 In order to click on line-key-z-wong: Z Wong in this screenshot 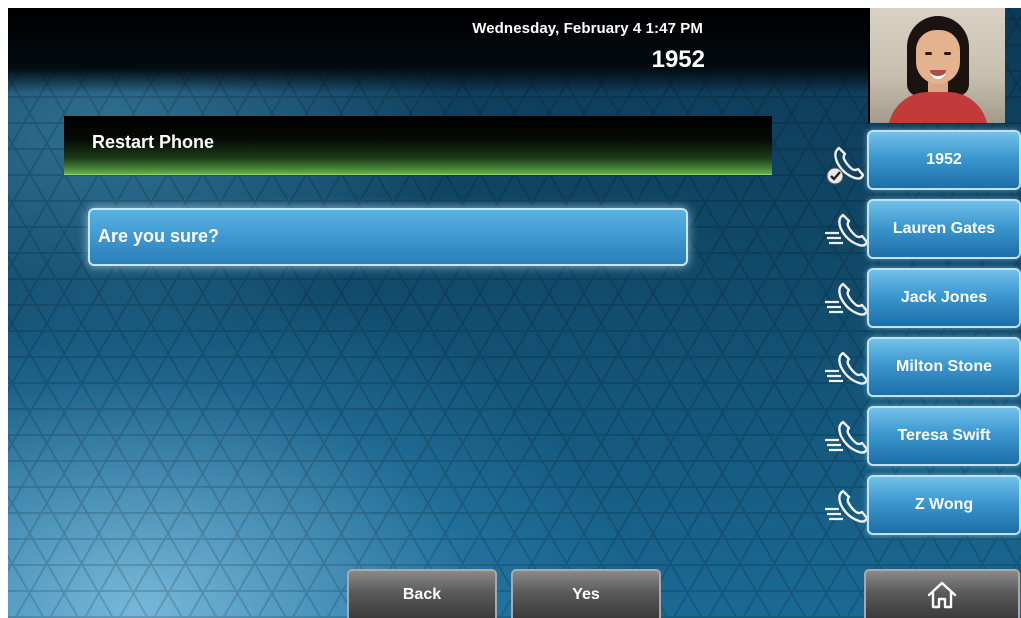, I will do `click(922, 505)`.